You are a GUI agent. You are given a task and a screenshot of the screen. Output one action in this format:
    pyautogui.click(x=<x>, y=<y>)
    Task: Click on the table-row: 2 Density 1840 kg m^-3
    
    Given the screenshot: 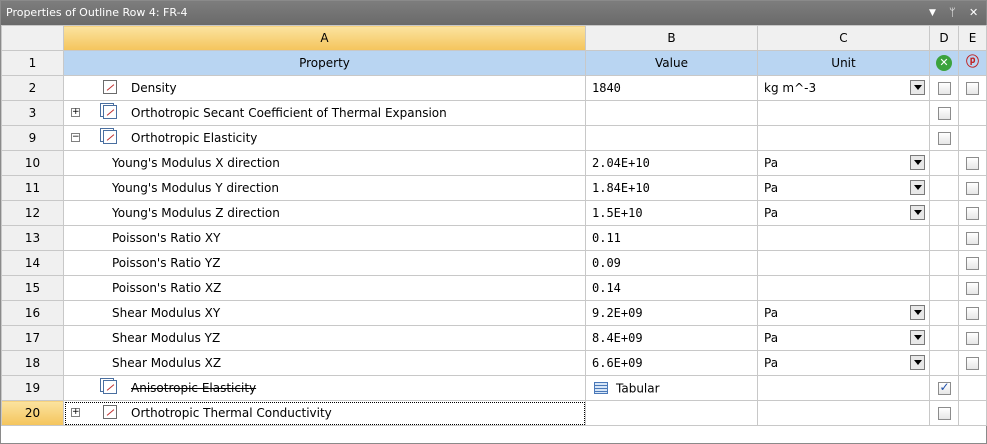 What is the action you would take?
    pyautogui.click(x=494, y=88)
    